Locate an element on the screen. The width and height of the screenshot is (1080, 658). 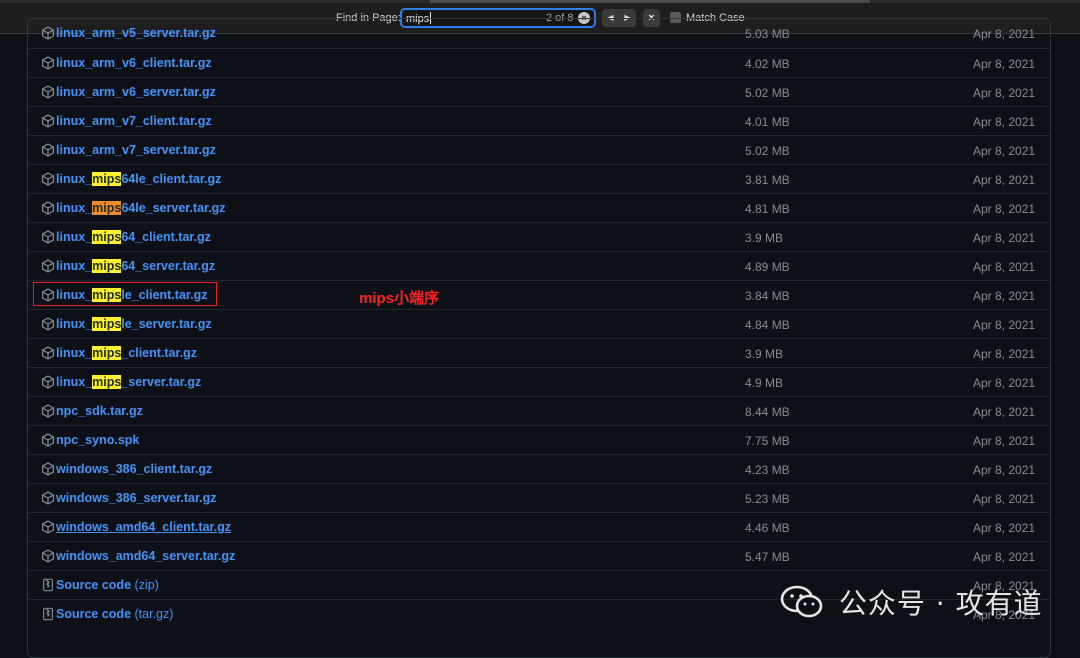
asset-size: 4.81 MB is located at coordinates (767, 209).